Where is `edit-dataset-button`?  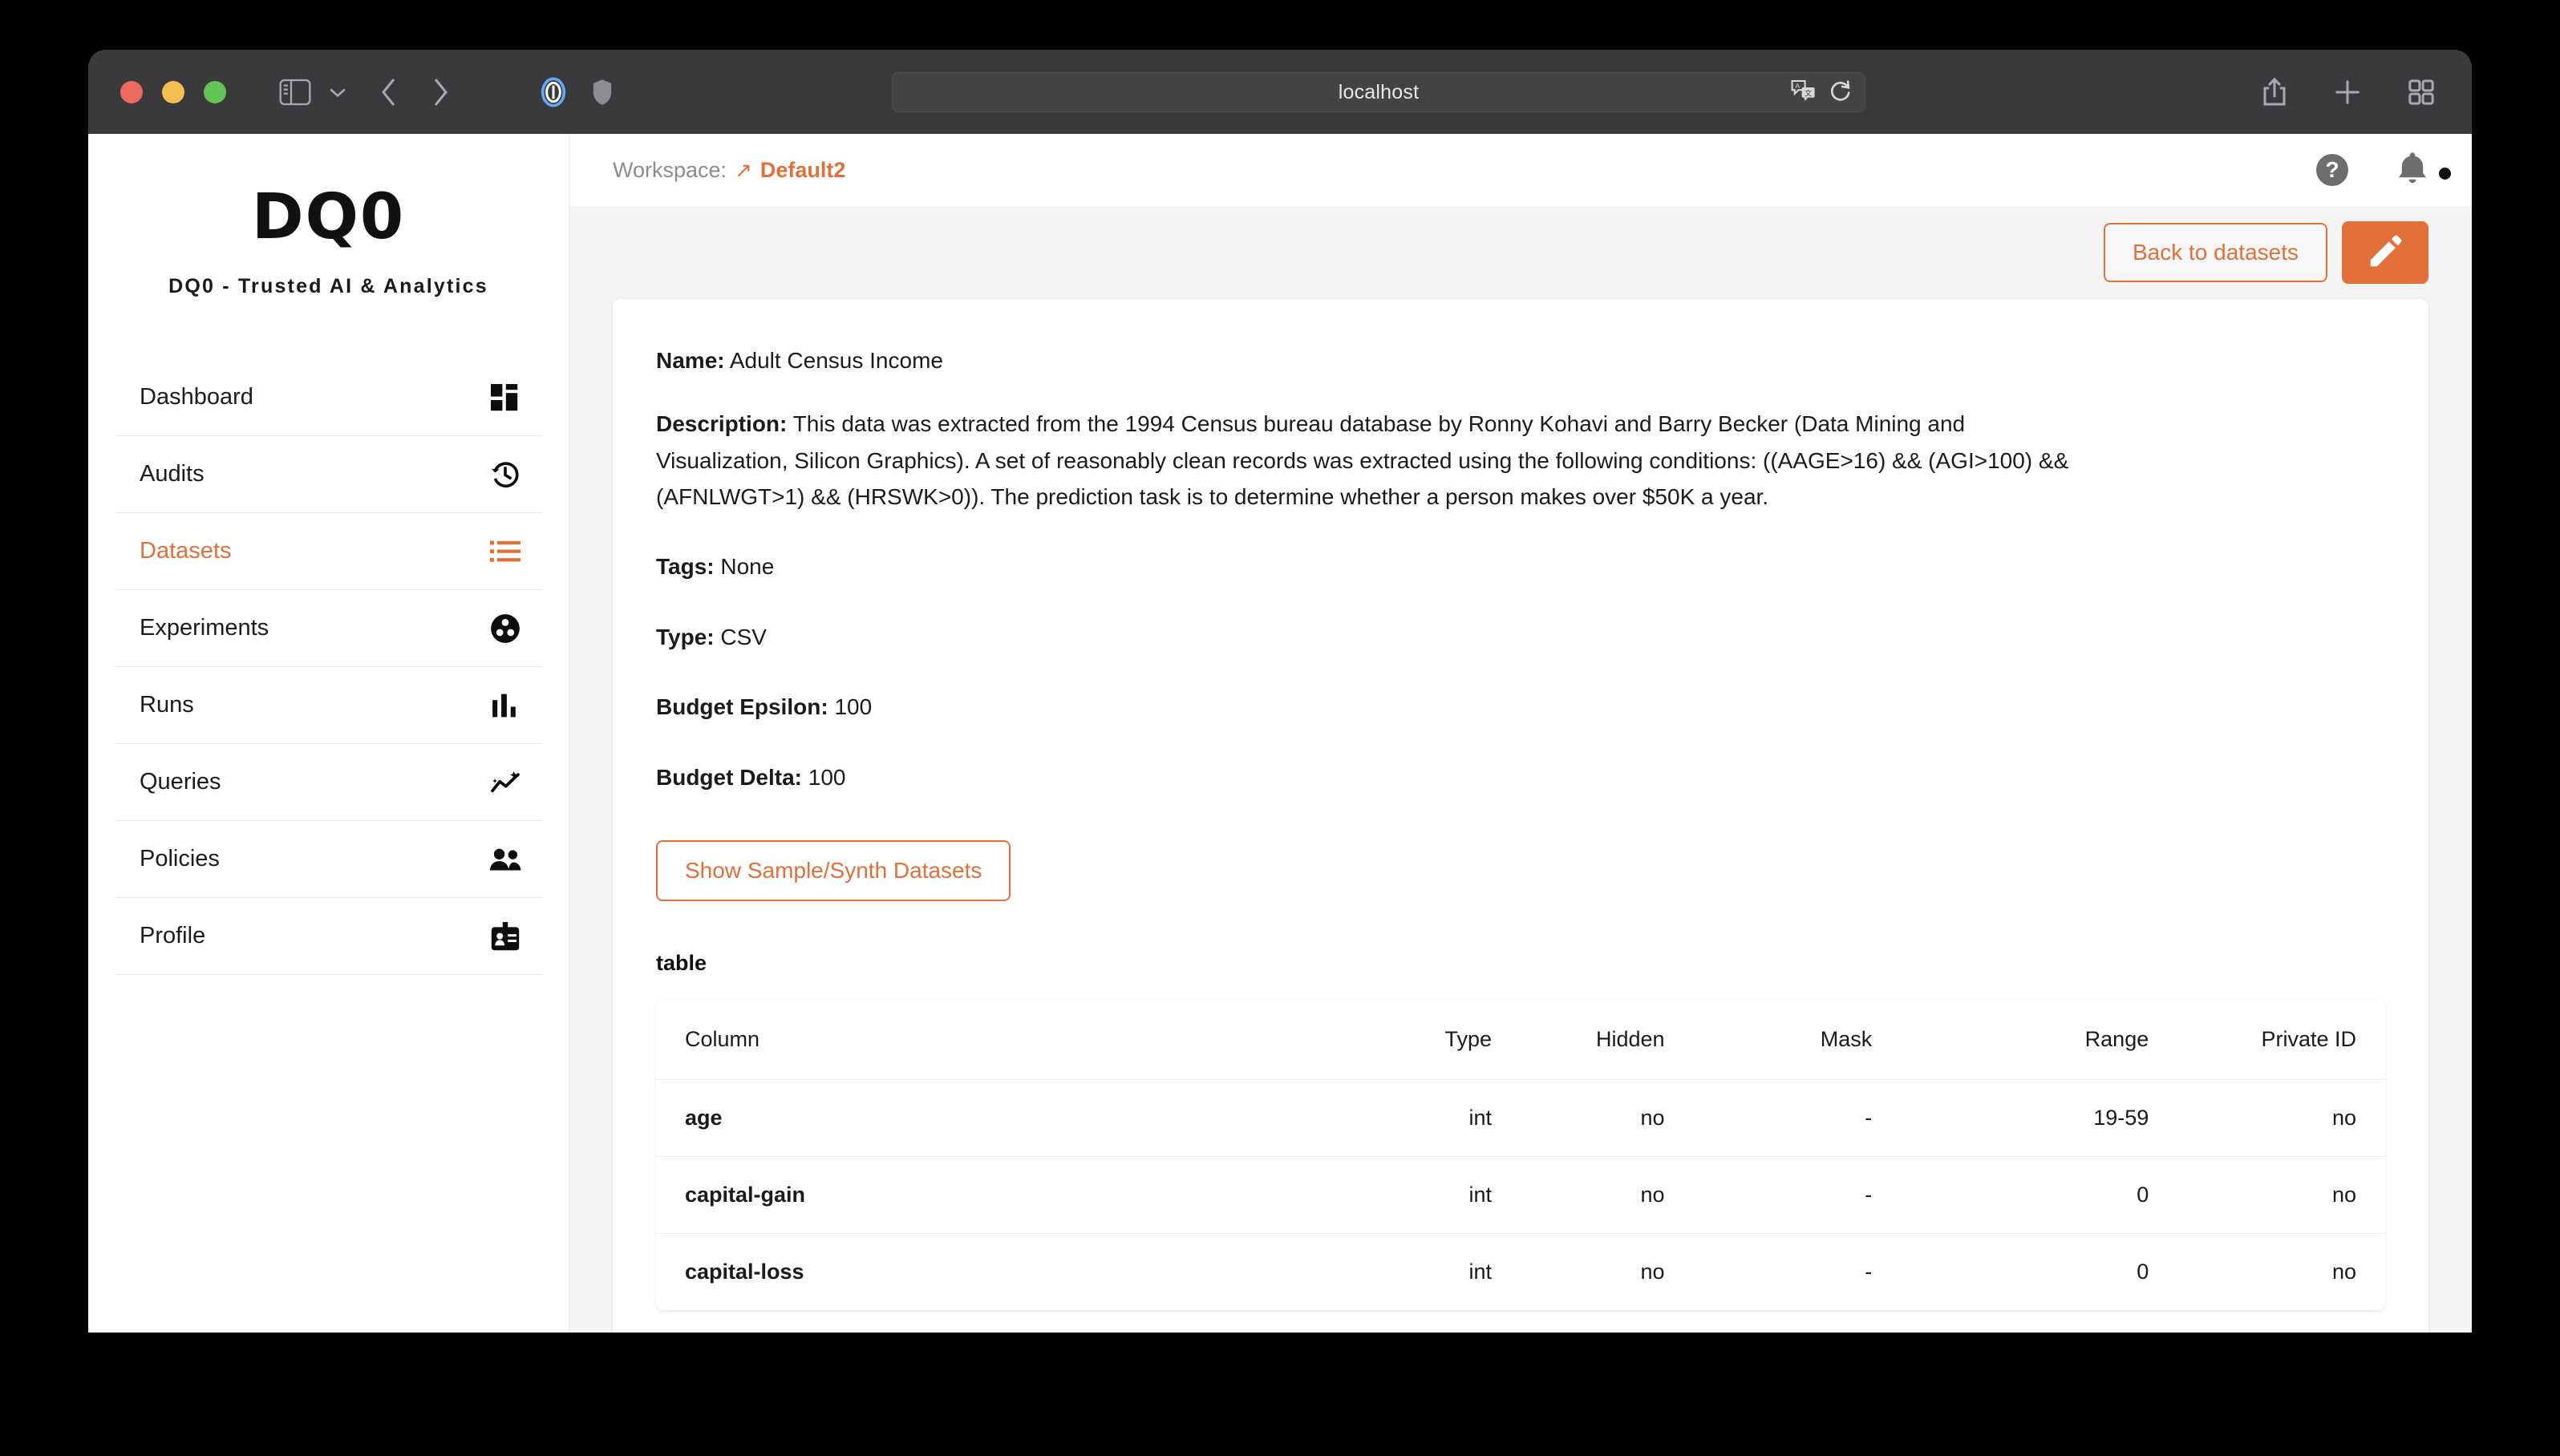 edit-dataset-button is located at coordinates (2385, 252).